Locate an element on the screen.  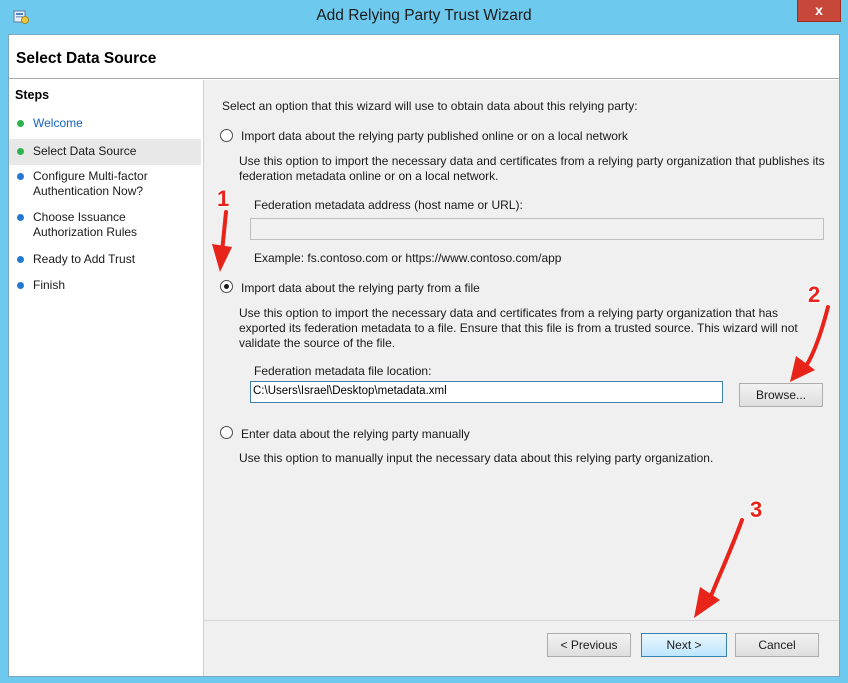
step-select-data-source: Select Data Source is located at coordinates (105, 152).